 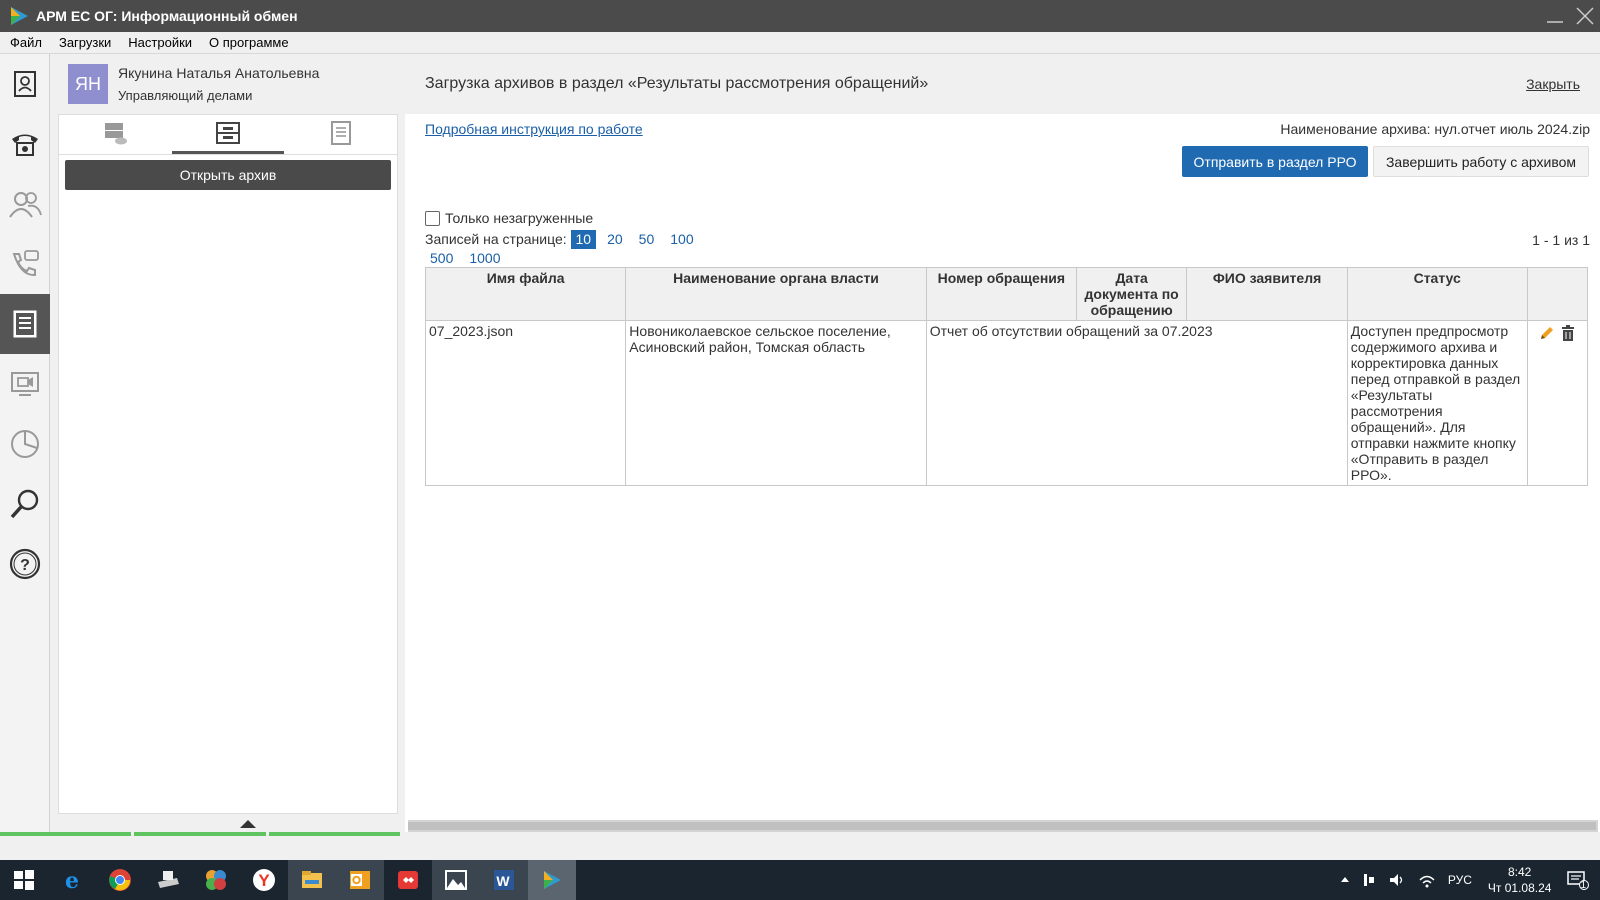 I want to click on rail-item-users, so click(x=25, y=204).